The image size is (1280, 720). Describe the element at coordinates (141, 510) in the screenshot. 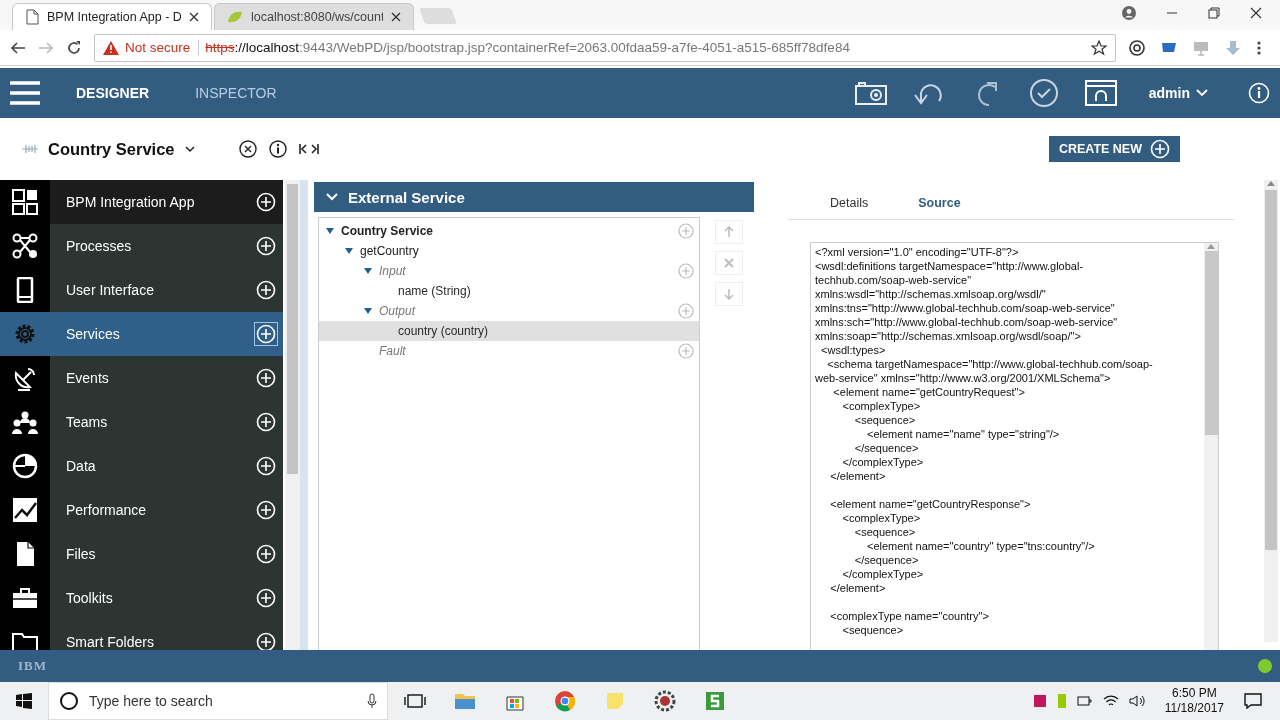

I see `sidebar-item: Performance` at that location.